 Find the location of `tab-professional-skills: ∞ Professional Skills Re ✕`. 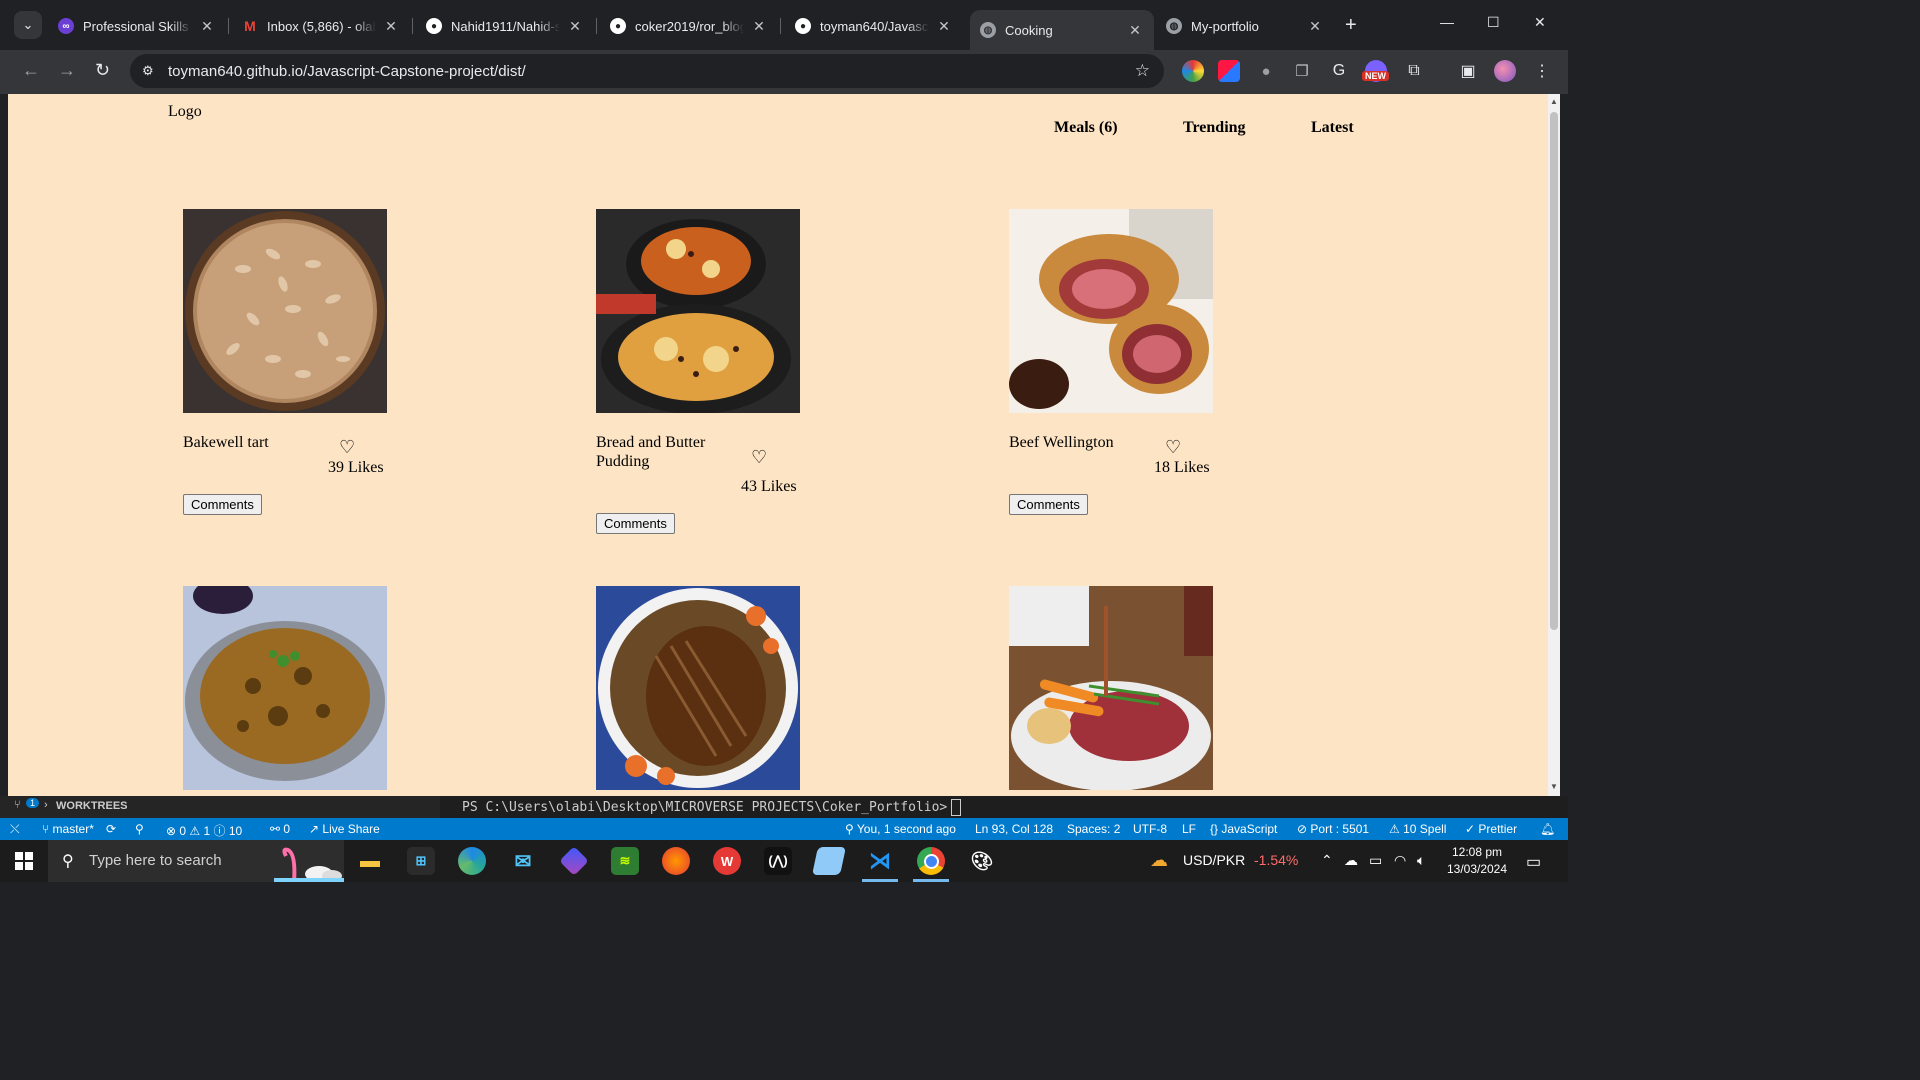

tab-professional-skills: ∞ Professional Skills Re ✕ is located at coordinates (137, 26).